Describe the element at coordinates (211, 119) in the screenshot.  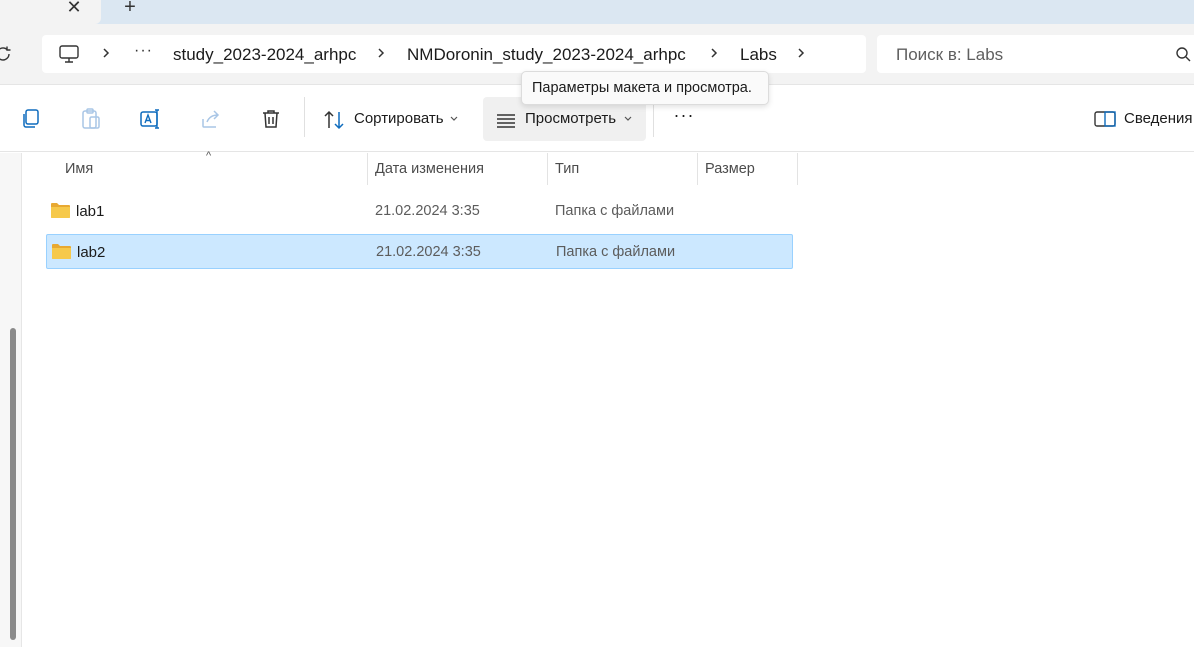
I see `share-icon` at that location.